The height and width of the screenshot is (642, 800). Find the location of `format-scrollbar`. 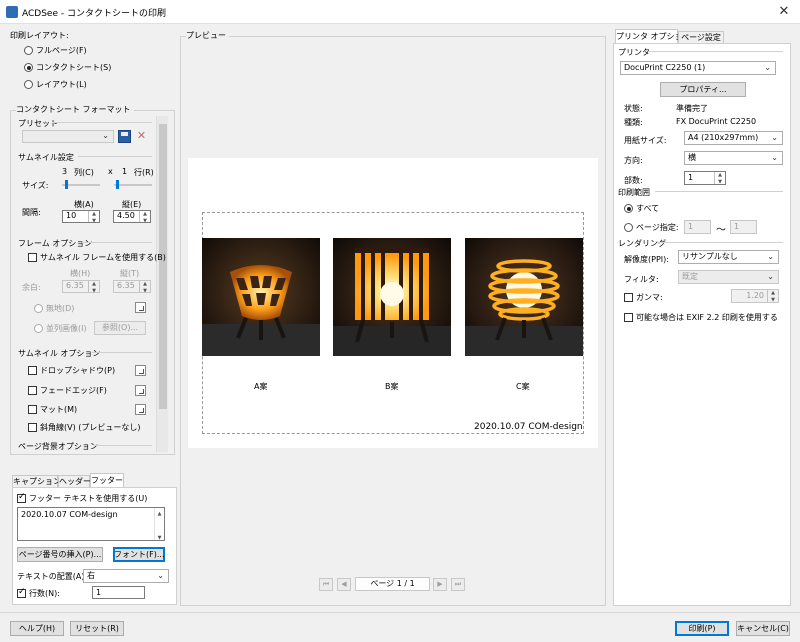

format-scrollbar is located at coordinates (162, 284).